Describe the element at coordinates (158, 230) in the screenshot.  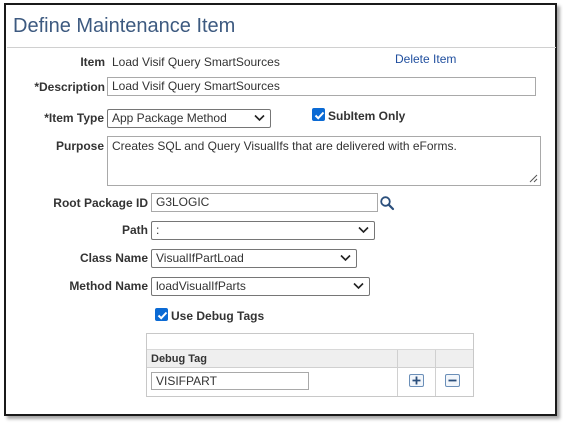
I see `path-value: :` at that location.